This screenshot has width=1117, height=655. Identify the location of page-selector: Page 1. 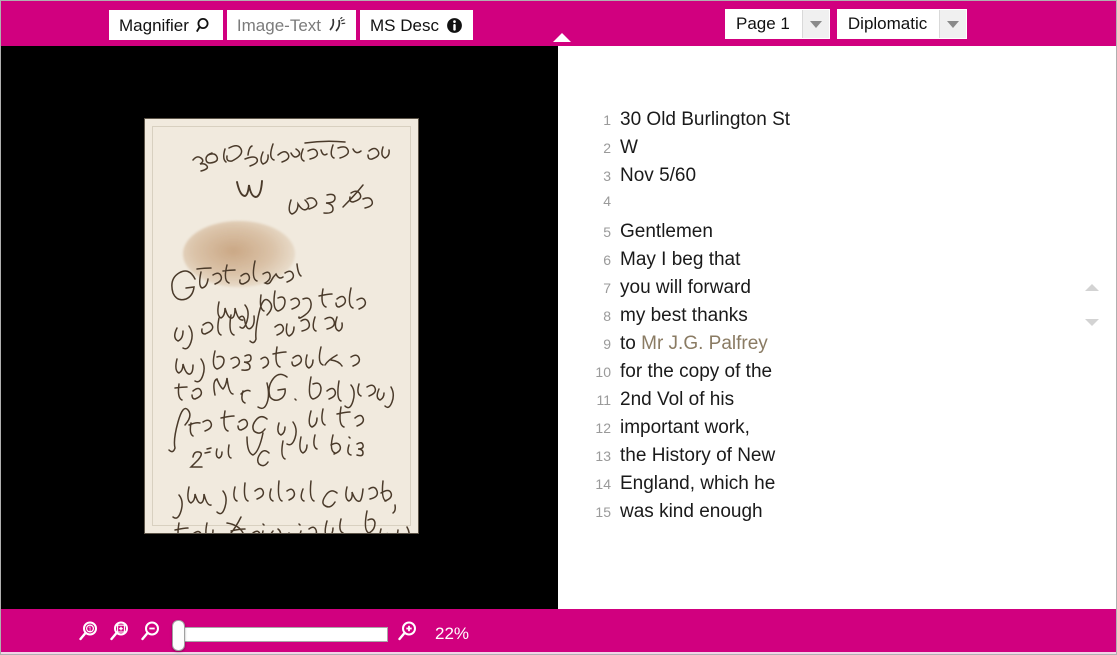
(777, 24).